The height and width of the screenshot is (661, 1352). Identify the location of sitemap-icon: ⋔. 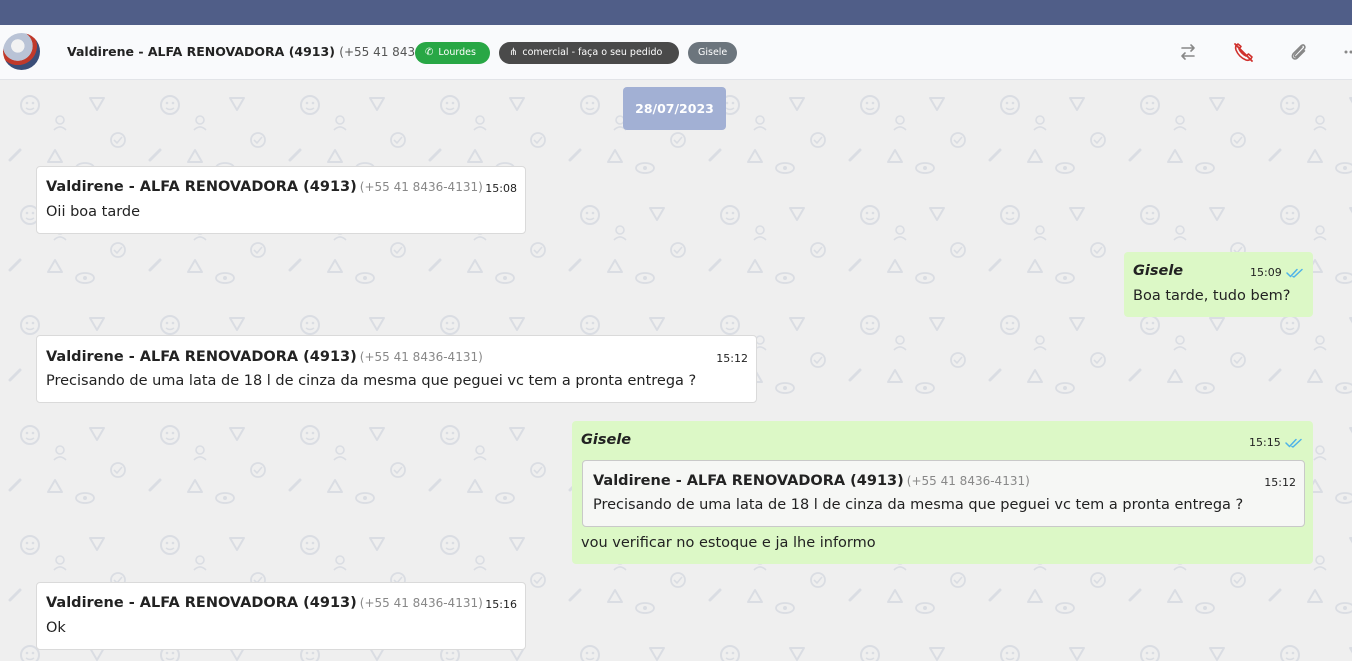
(513, 52).